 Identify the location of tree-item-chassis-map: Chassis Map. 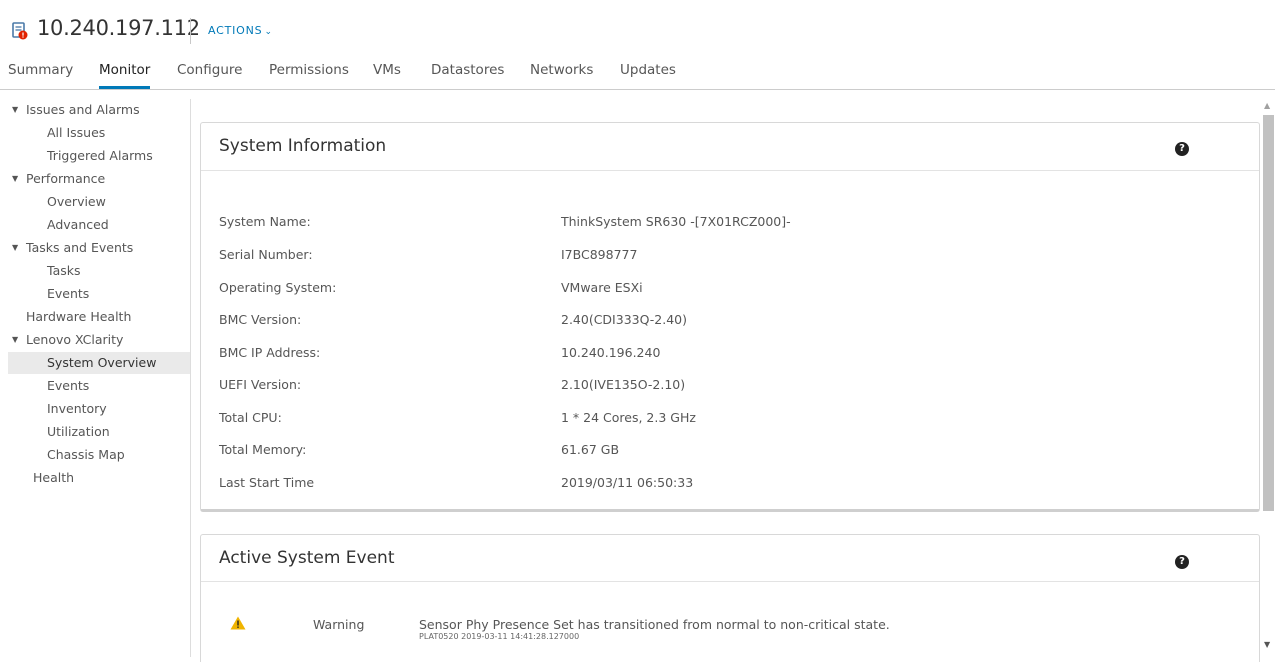
(99, 455).